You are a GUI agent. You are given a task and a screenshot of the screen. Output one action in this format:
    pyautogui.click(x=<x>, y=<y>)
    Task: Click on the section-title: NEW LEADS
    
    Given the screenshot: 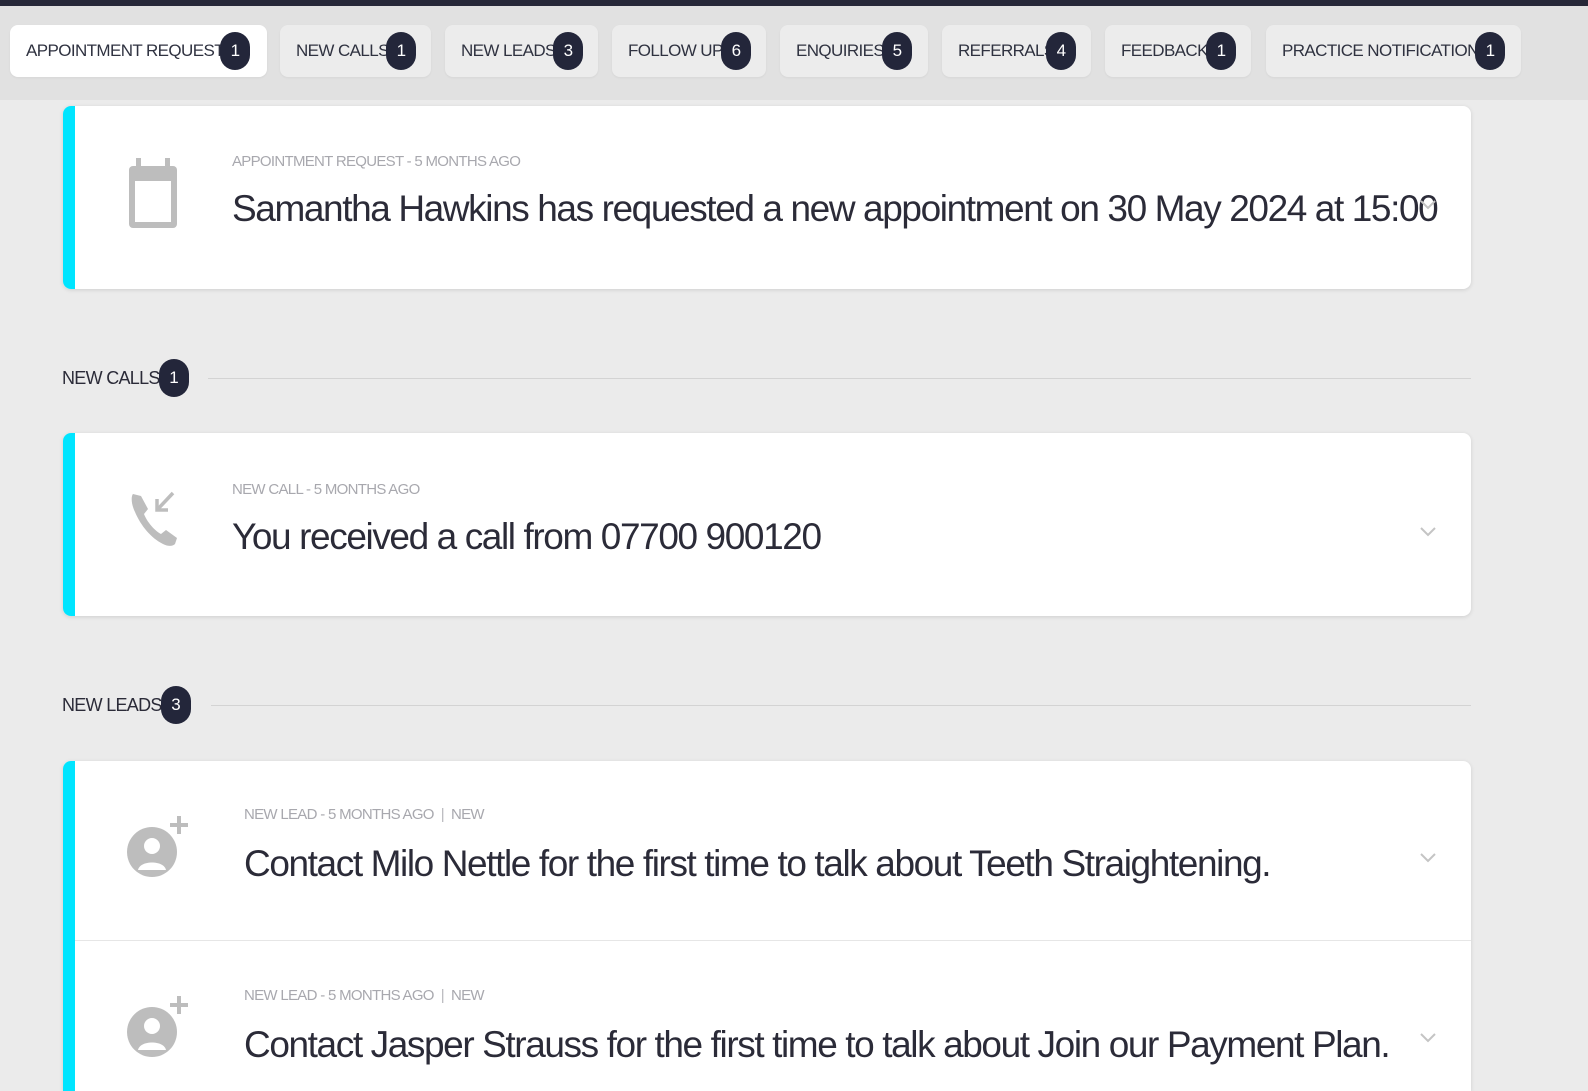 What is the action you would take?
    pyautogui.click(x=112, y=704)
    